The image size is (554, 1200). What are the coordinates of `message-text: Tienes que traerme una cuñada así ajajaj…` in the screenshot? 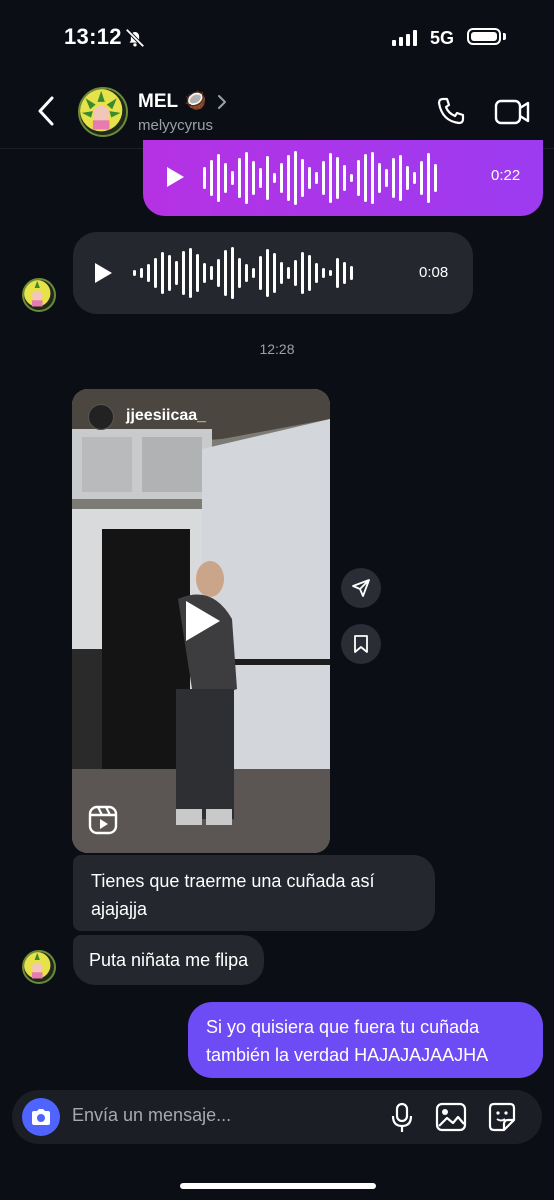 It's located at (233, 895).